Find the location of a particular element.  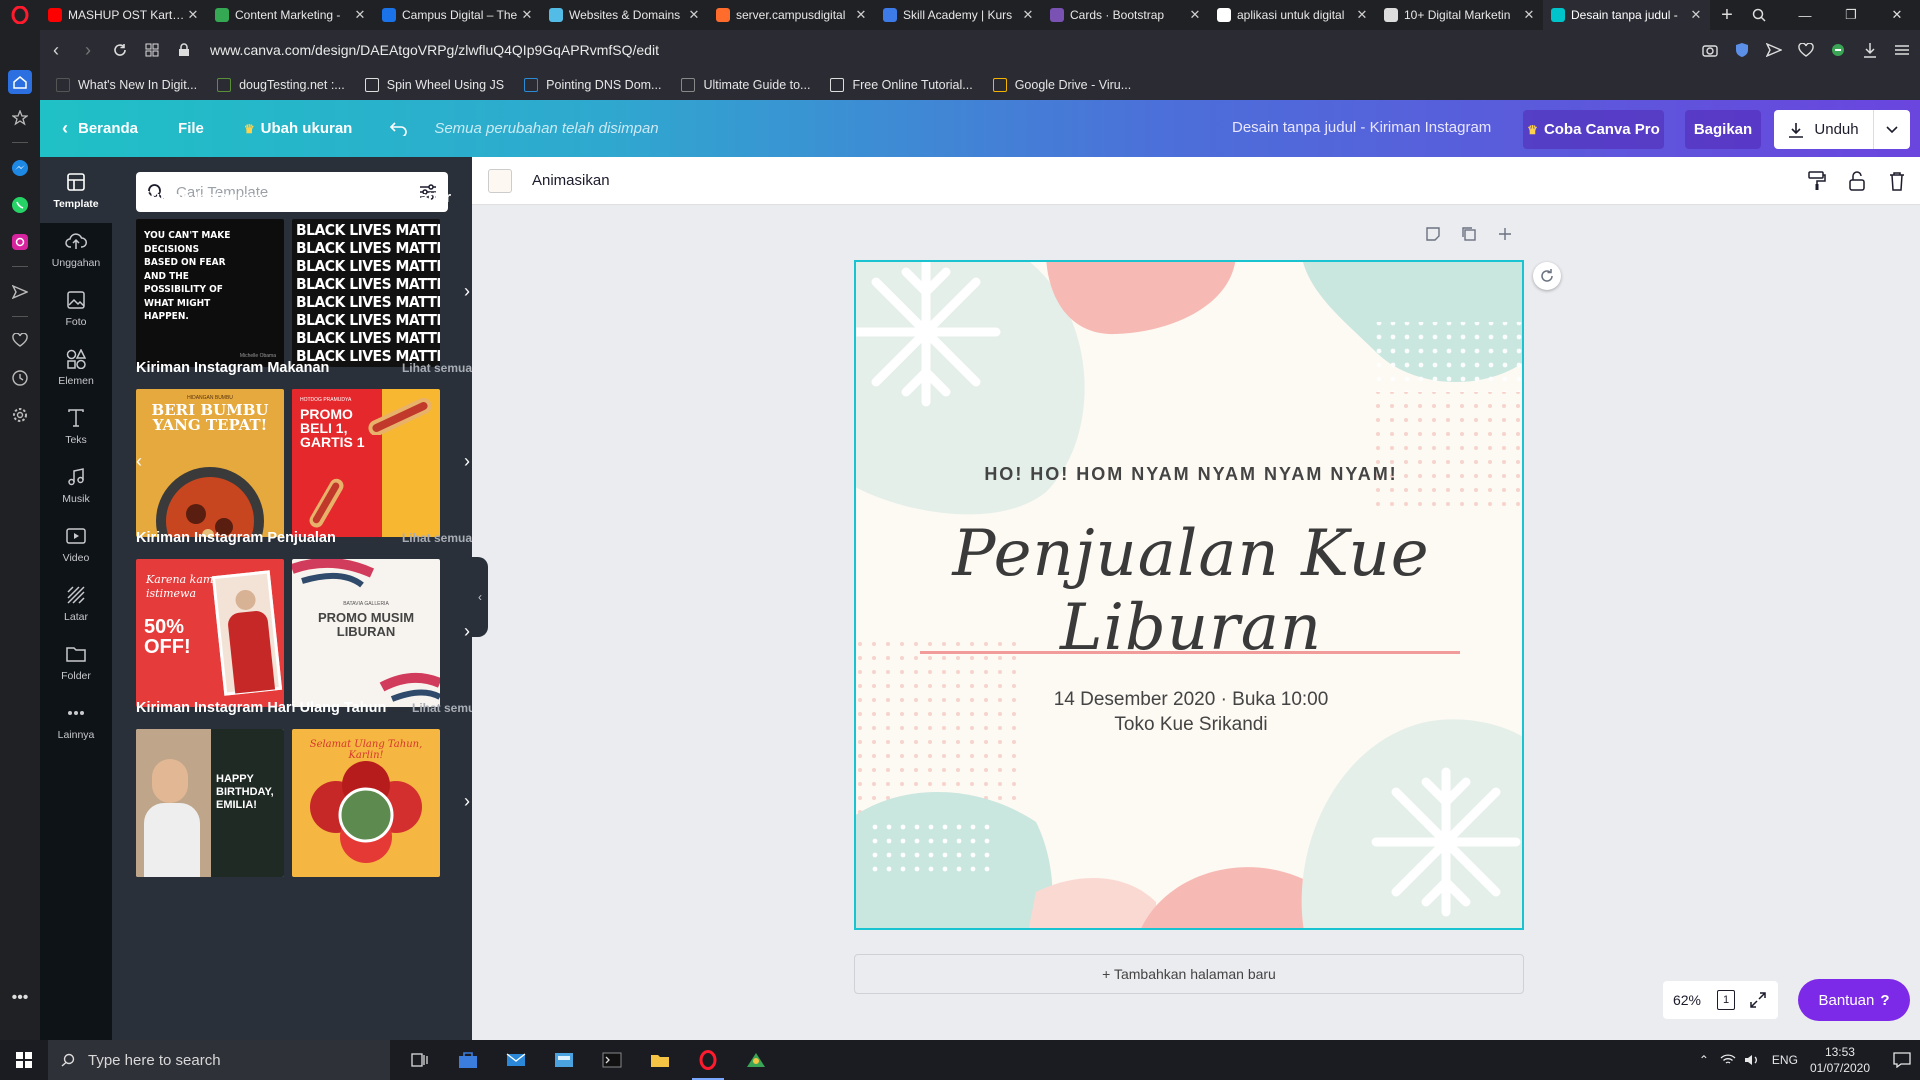

extension-icon is located at coordinates (1838, 50).